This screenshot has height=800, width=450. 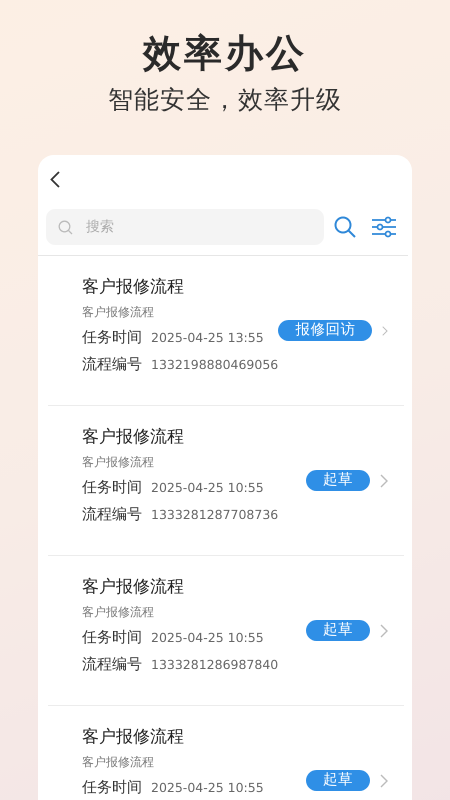 What do you see at coordinates (325, 330) in the screenshot?
I see `status-badge: 报修回访` at bounding box center [325, 330].